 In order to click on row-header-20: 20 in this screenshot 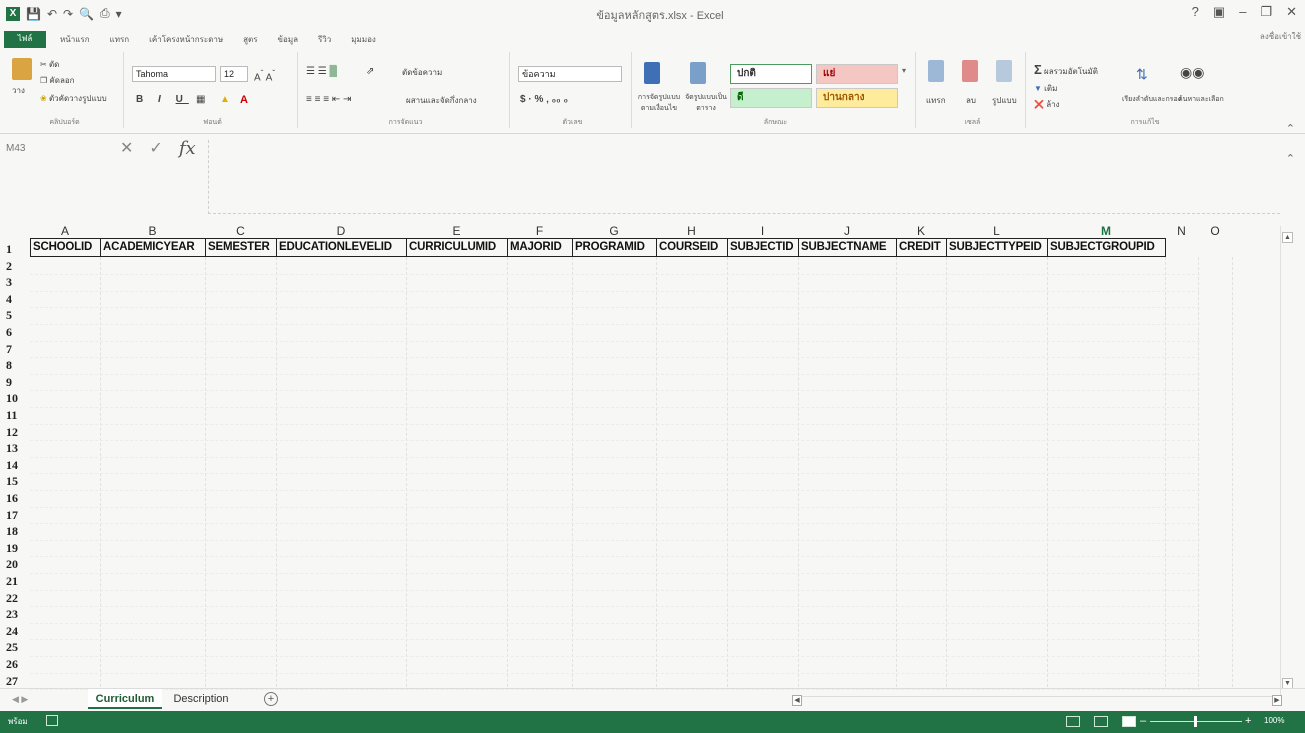, I will do `click(17, 564)`.